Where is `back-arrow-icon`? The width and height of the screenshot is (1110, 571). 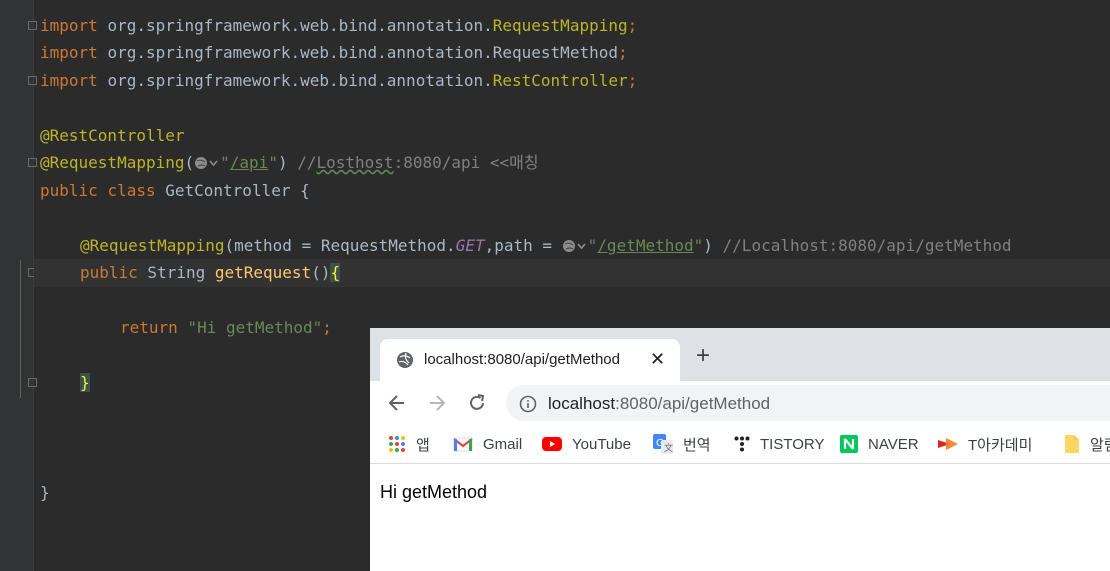
back-arrow-icon is located at coordinates (397, 405).